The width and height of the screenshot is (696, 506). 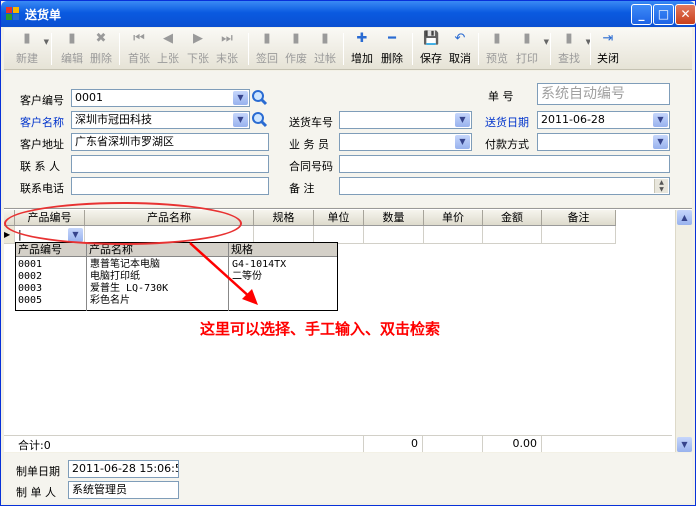 I want to click on binoculars-icon: ▮, so click(x=569, y=38).